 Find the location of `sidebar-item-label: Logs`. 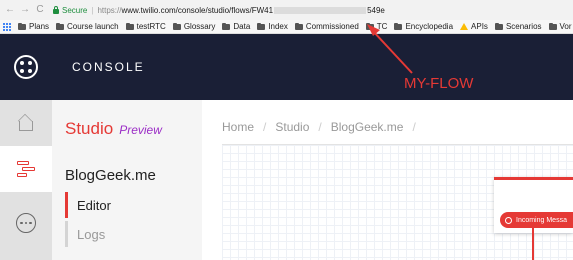

sidebar-item-label: Logs is located at coordinates (91, 234).